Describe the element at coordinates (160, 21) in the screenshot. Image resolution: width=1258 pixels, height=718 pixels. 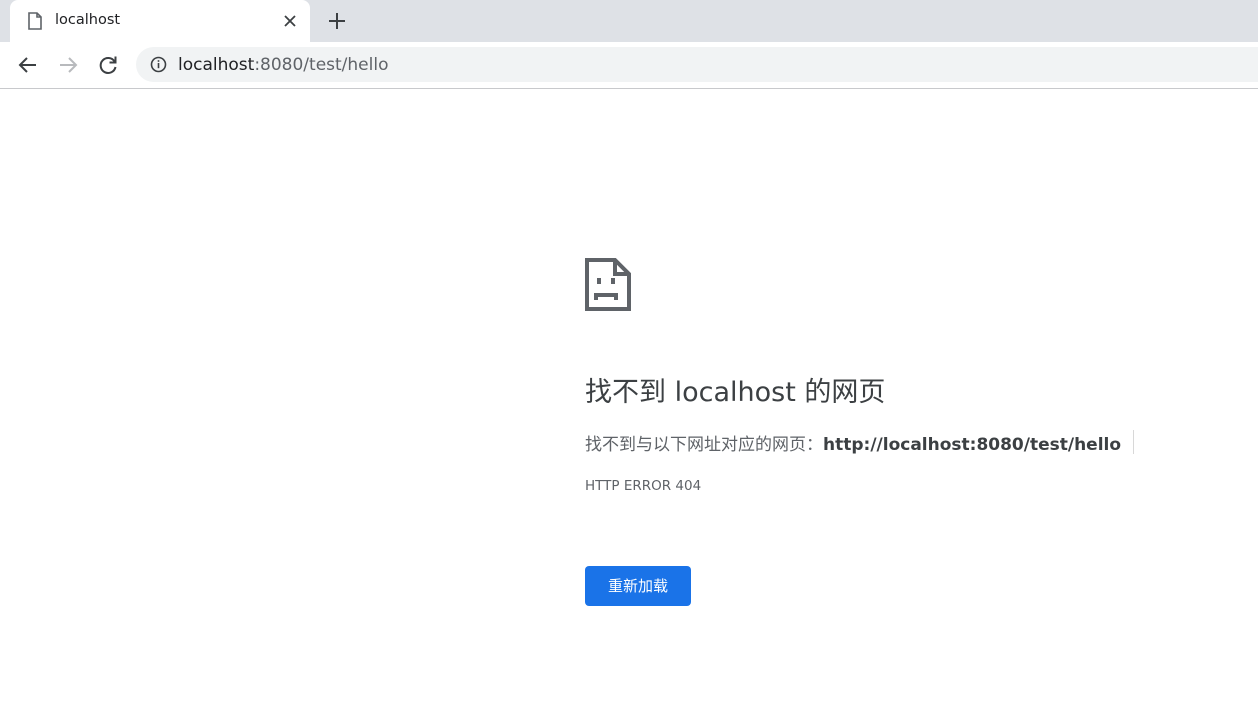
I see `browser-tab: localhost` at that location.